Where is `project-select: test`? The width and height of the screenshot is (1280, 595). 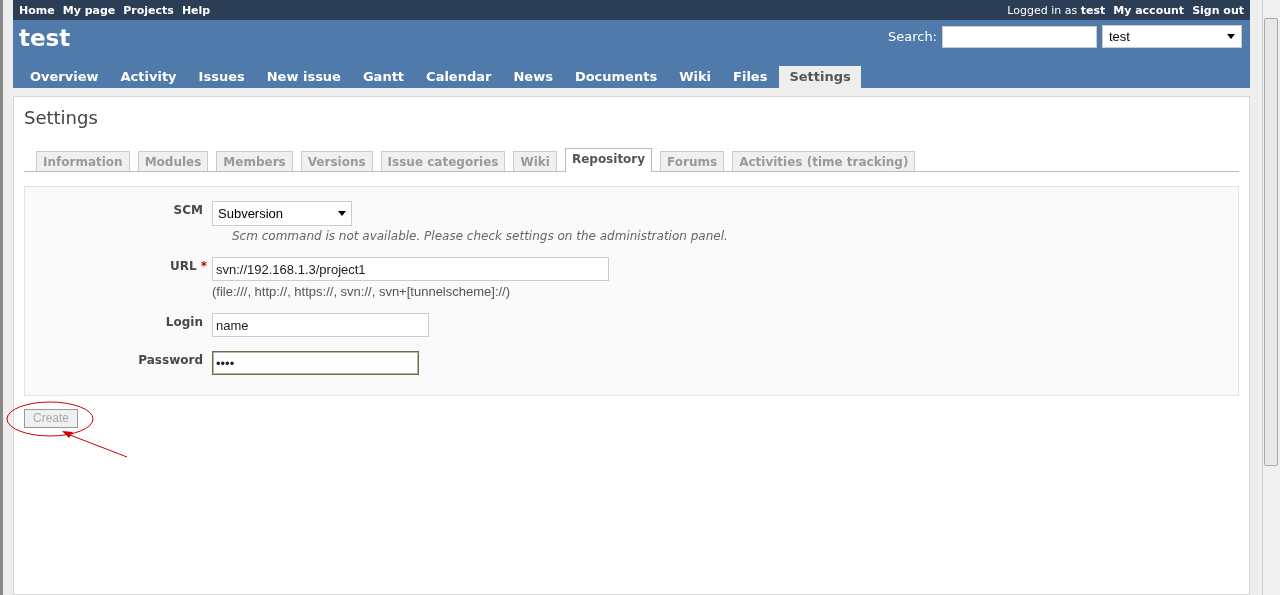 project-select: test is located at coordinates (1172, 36).